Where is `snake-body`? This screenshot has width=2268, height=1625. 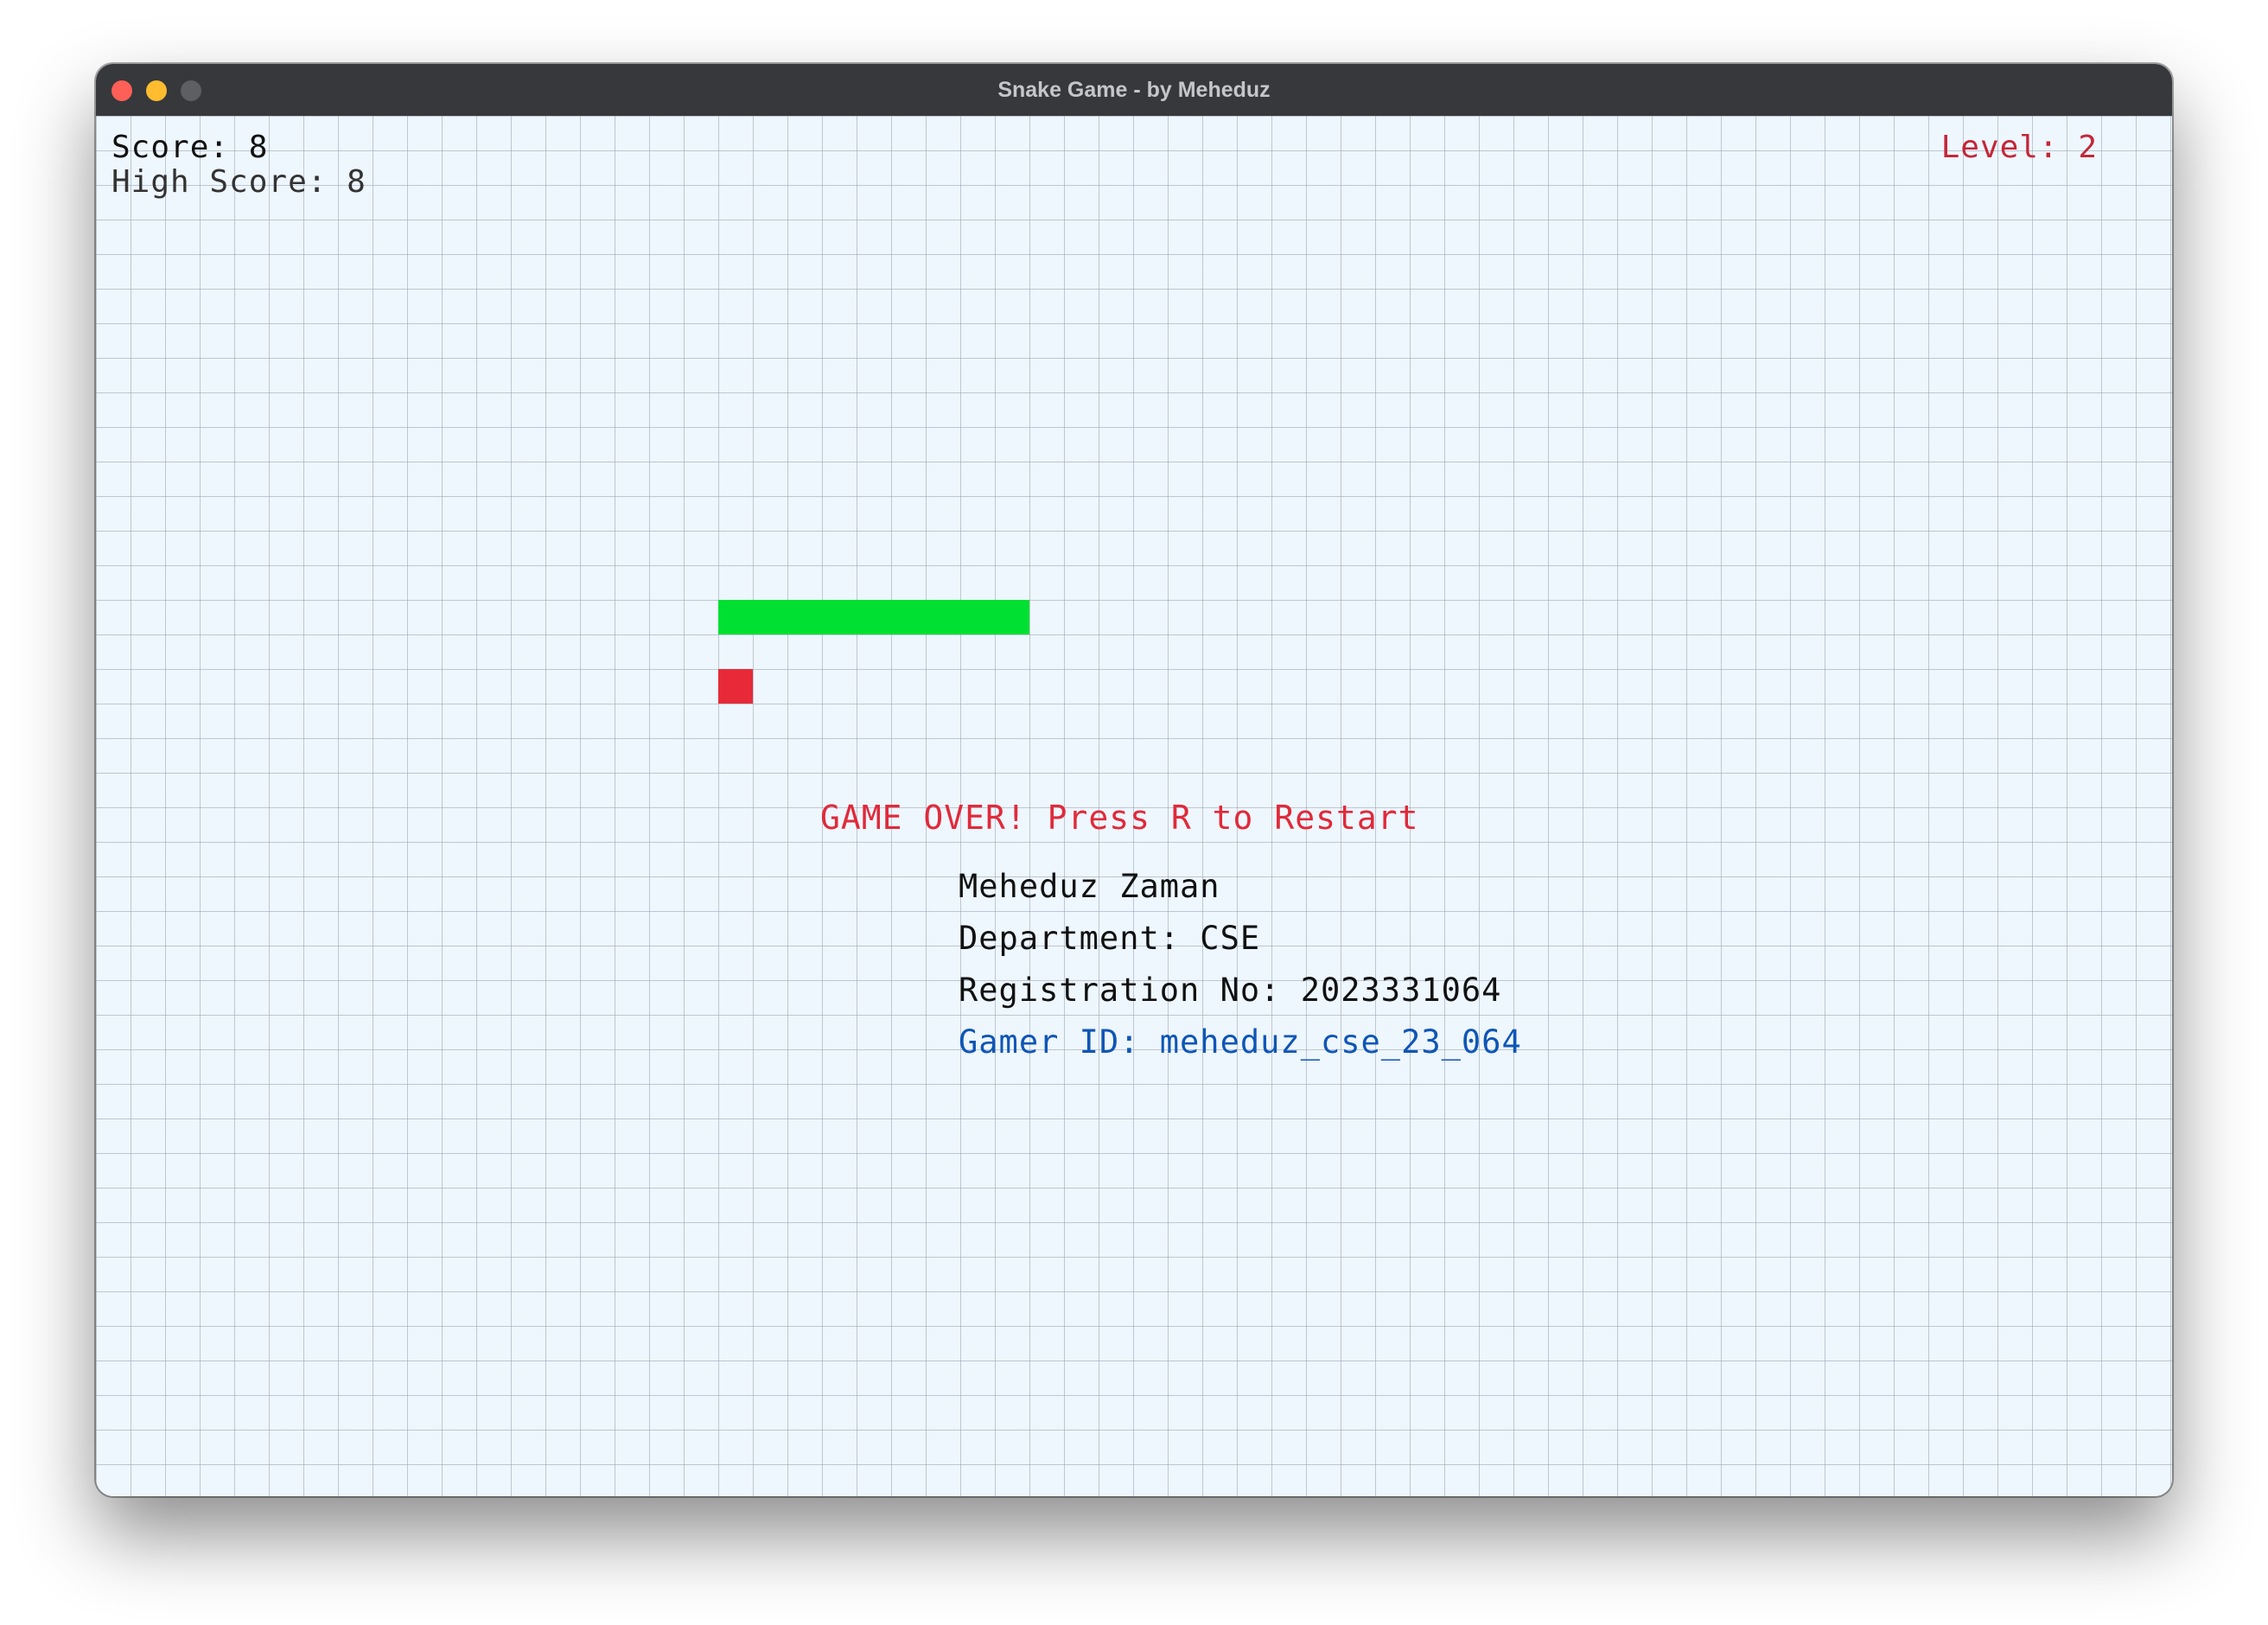 snake-body is located at coordinates (873, 617).